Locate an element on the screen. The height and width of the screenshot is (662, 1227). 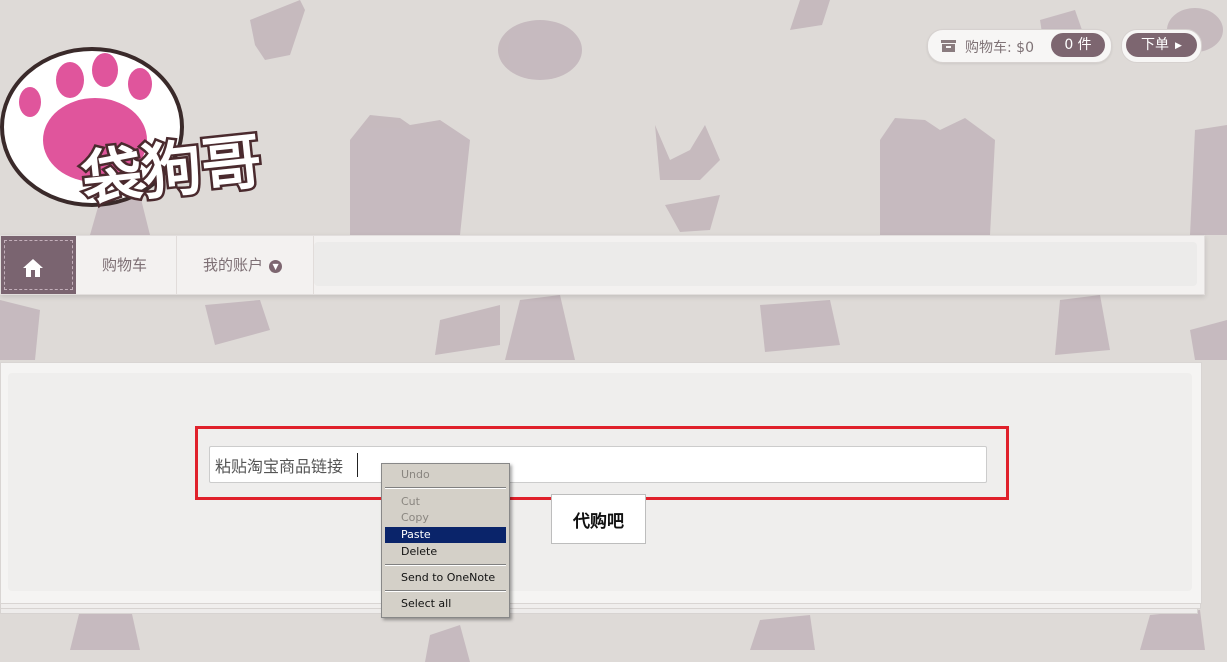
menu-item-select-all: Select all is located at coordinates (445, 604).